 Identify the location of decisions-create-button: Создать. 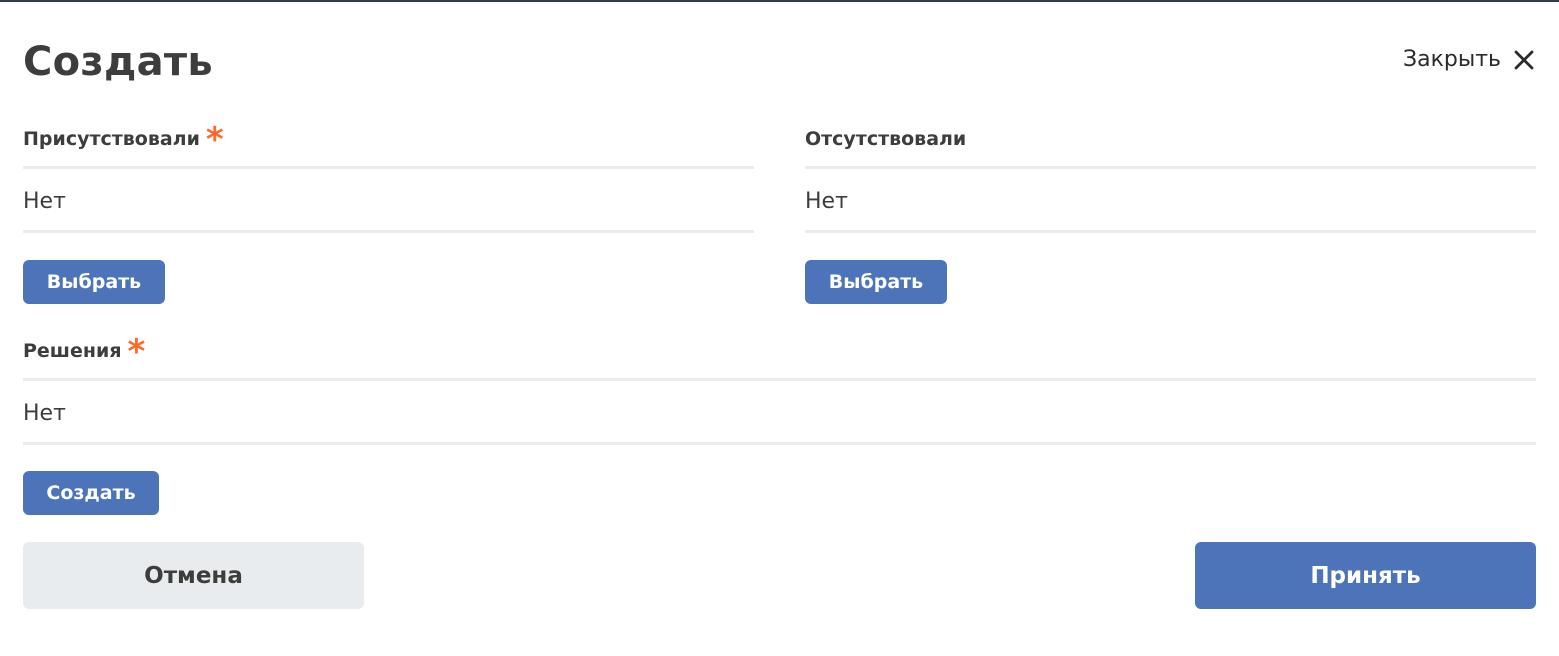
(91, 493).